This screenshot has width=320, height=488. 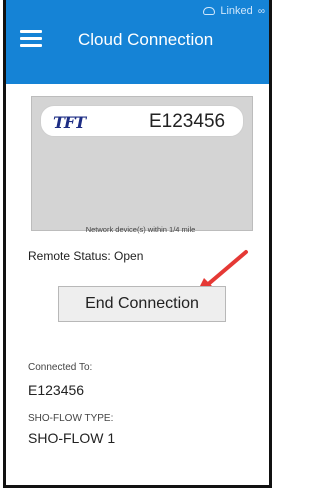 I want to click on linked-status-text: Linked, so click(x=236, y=11).